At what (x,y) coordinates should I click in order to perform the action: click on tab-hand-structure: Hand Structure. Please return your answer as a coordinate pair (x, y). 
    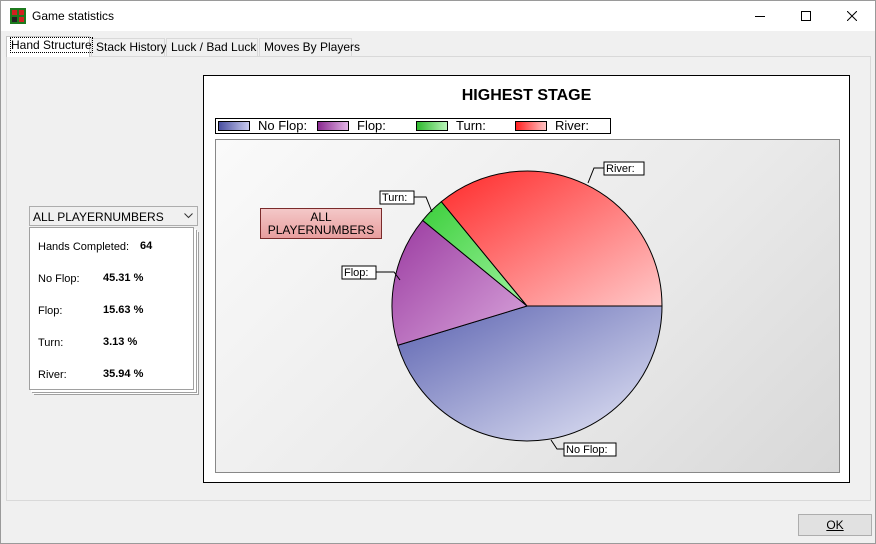
    Looking at the image, I should click on (49, 46).